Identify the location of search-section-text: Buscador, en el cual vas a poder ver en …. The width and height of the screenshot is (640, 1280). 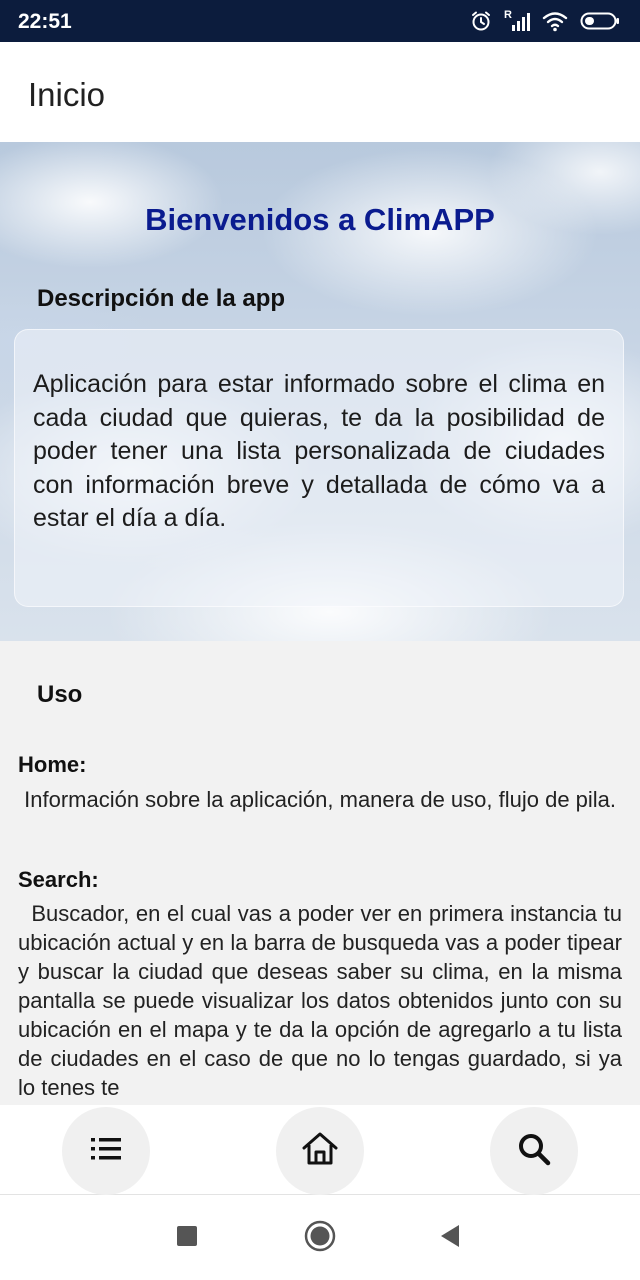
(323, 1000).